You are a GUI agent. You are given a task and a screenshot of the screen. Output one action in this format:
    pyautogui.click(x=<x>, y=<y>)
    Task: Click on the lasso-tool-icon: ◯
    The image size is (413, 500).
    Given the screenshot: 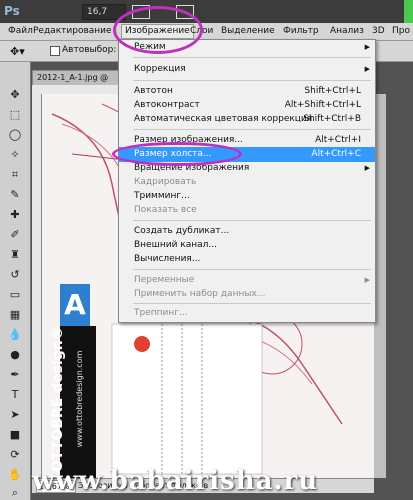 What is the action you would take?
    pyautogui.click(x=15, y=135)
    